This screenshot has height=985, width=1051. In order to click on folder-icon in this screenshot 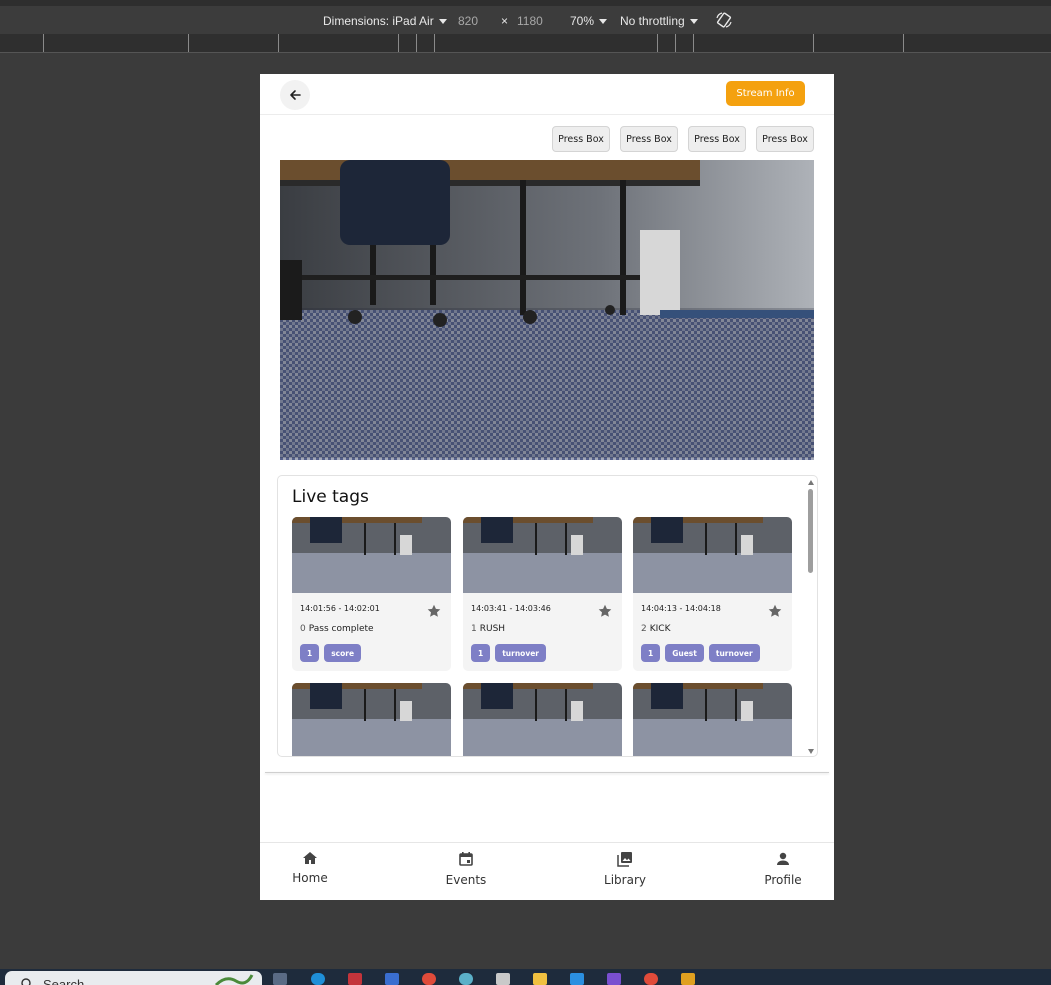, I will do `click(540, 979)`.